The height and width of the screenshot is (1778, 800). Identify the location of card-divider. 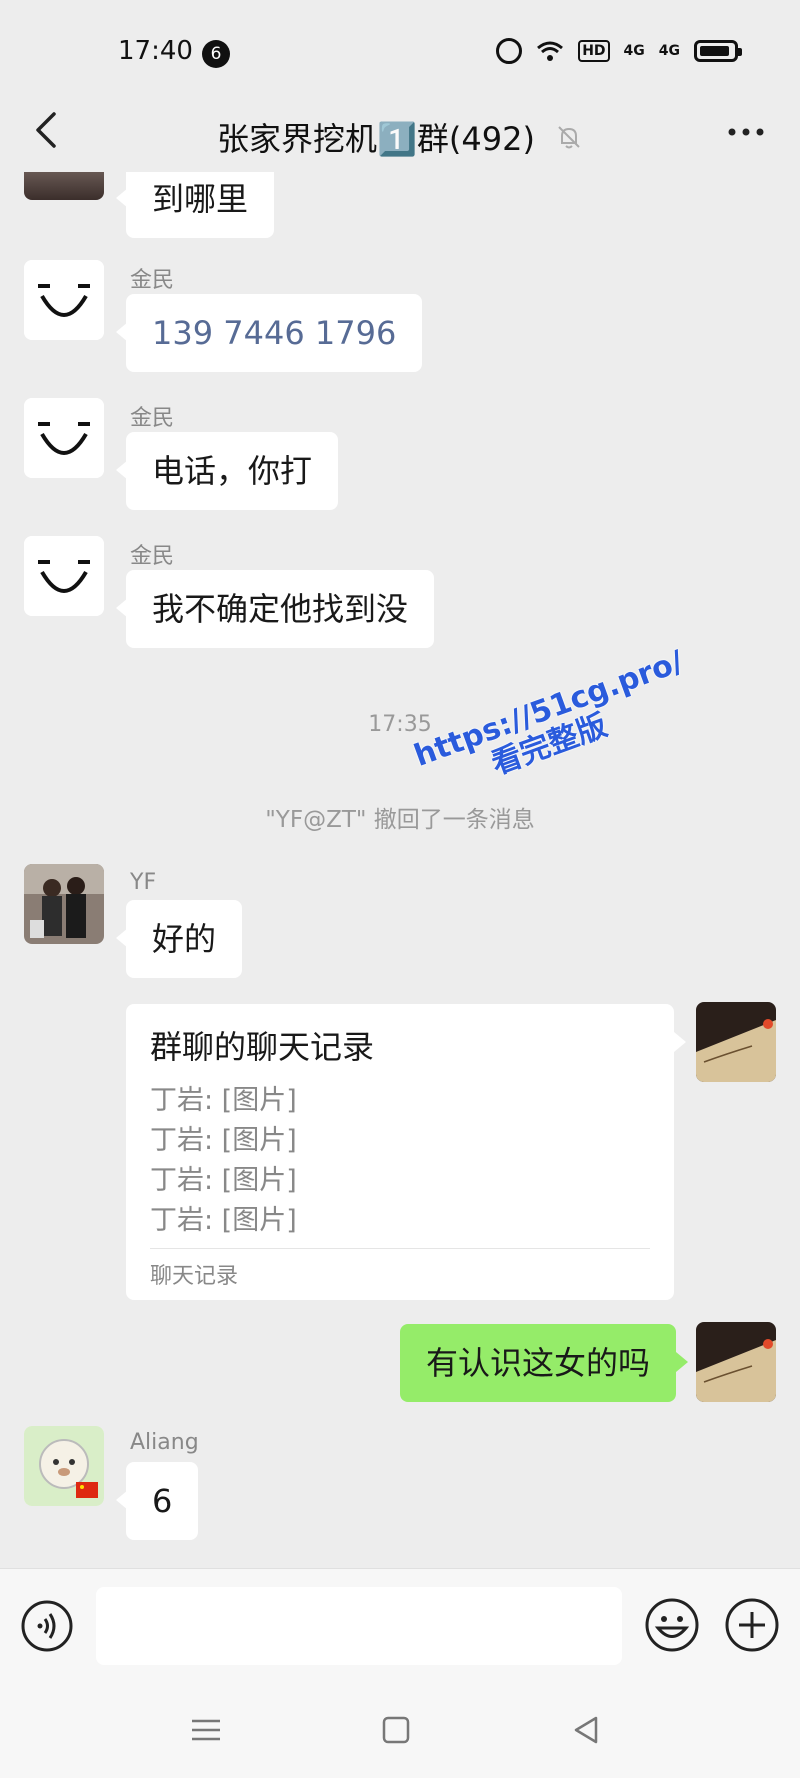
(400, 1248).